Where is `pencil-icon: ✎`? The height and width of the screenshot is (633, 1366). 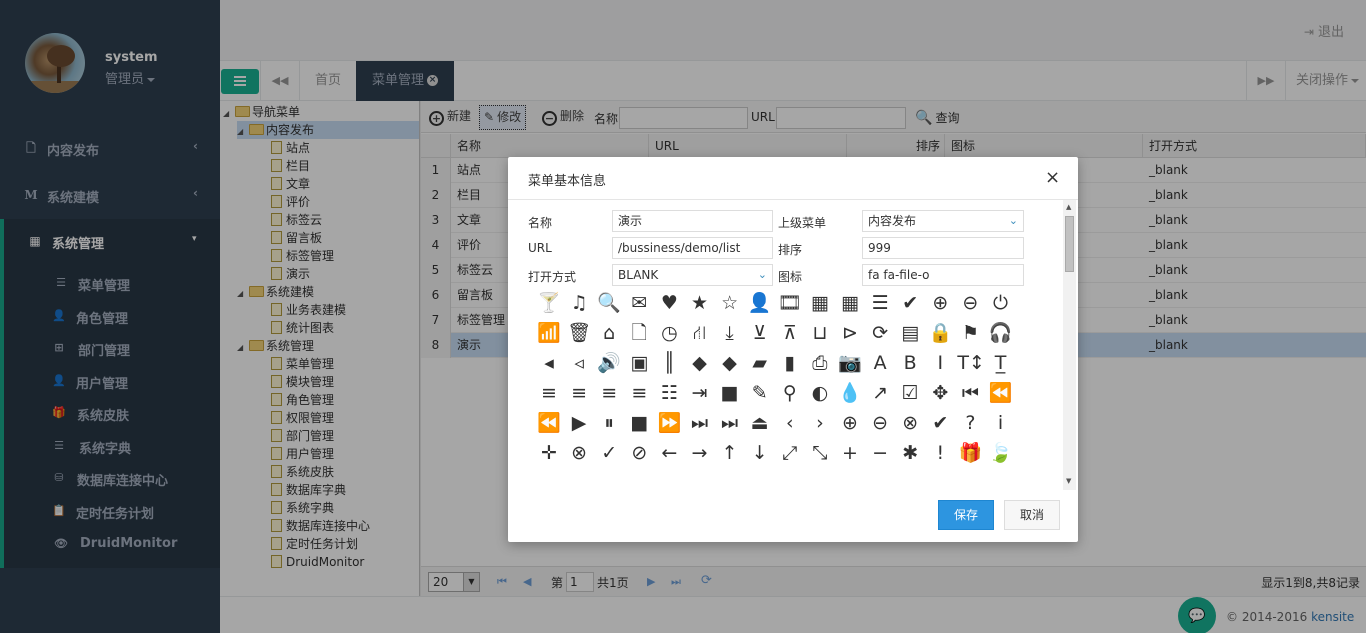 pencil-icon: ✎ is located at coordinates (760, 393).